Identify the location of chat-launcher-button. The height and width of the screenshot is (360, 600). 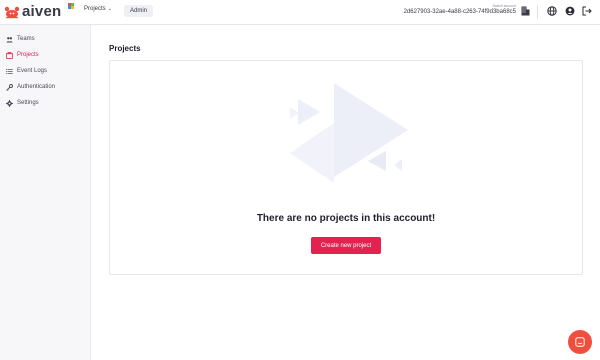
(580, 342).